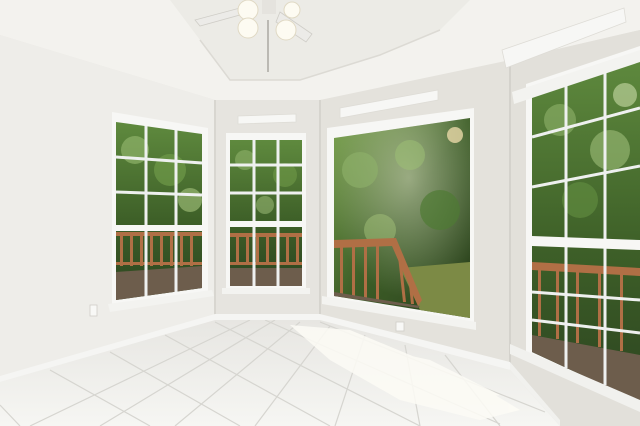 Image resolution: width=640 pixels, height=426 pixels. I want to click on picture-window, so click(399, 219).